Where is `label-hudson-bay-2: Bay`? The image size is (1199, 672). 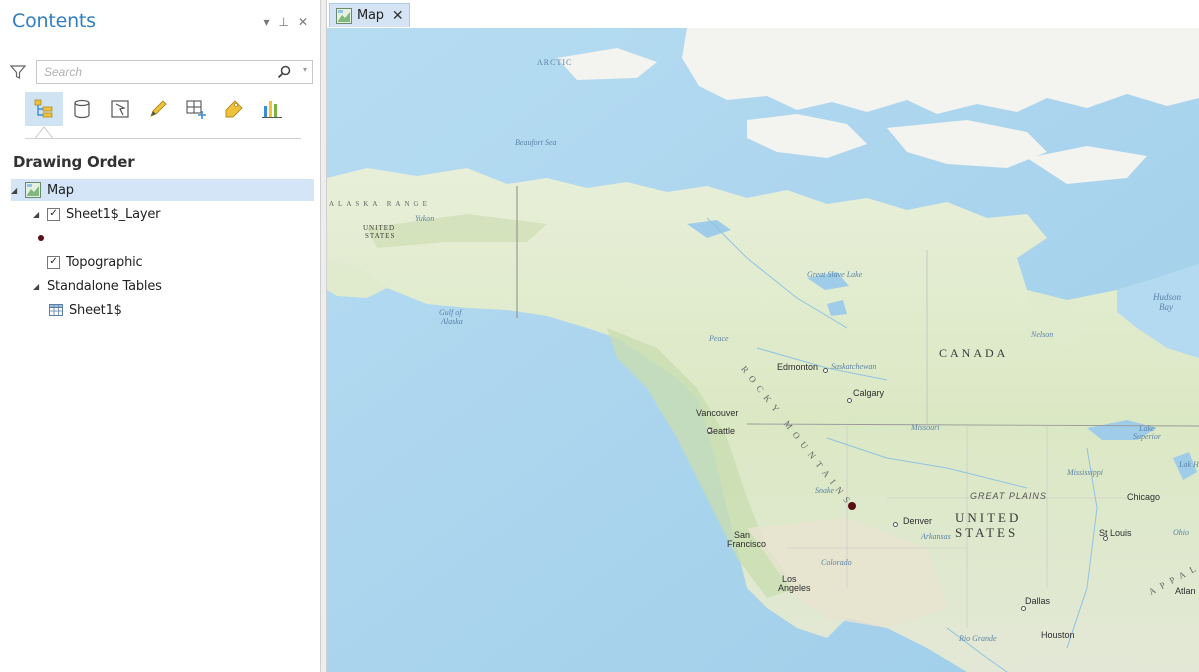
label-hudson-bay-2: Bay is located at coordinates (1166, 307).